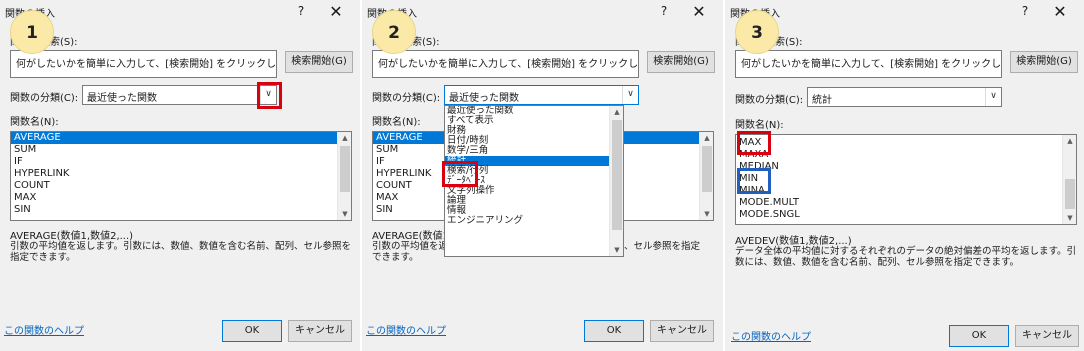 This screenshot has width=1084, height=351. What do you see at coordinates (181, 138) in the screenshot?
I see `list-item: AVERAGE` at bounding box center [181, 138].